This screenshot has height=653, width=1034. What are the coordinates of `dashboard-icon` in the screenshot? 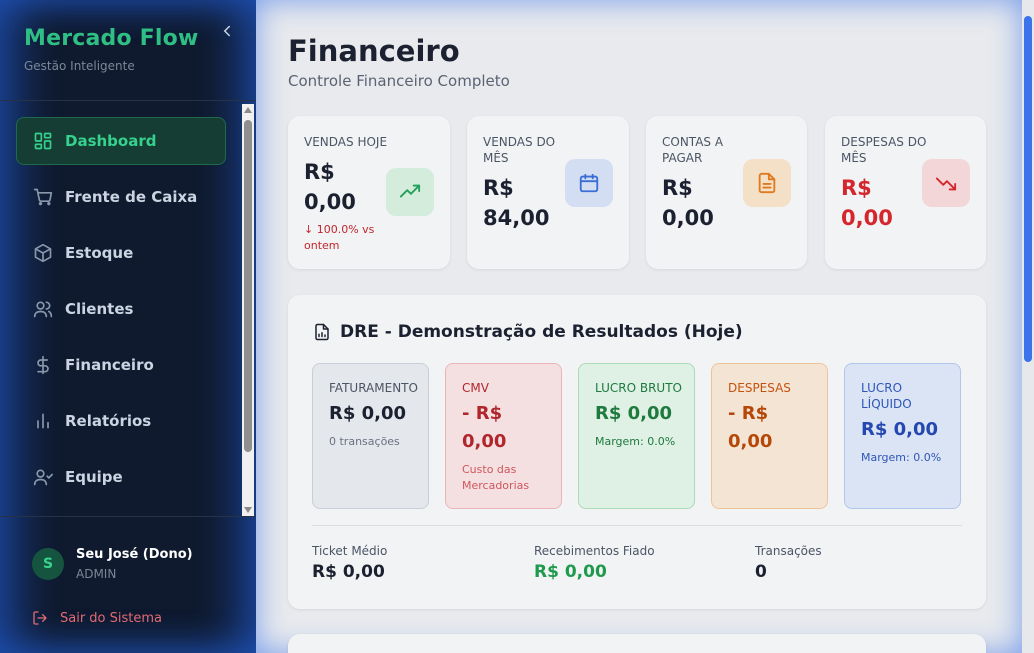 It's located at (43, 141).